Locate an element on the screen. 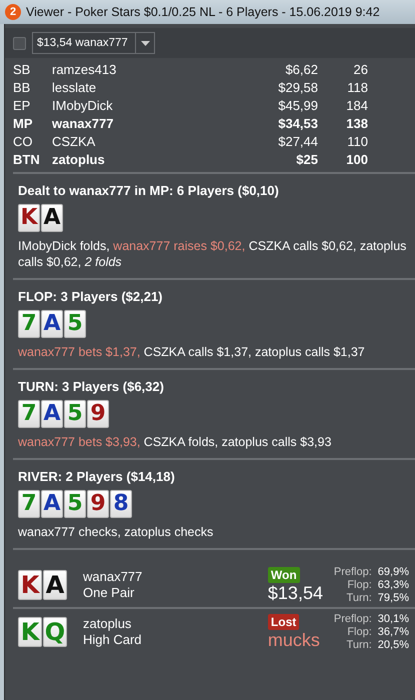 This screenshot has width=415, height=700. player-name-cell-text: lesslate is located at coordinates (75, 87).